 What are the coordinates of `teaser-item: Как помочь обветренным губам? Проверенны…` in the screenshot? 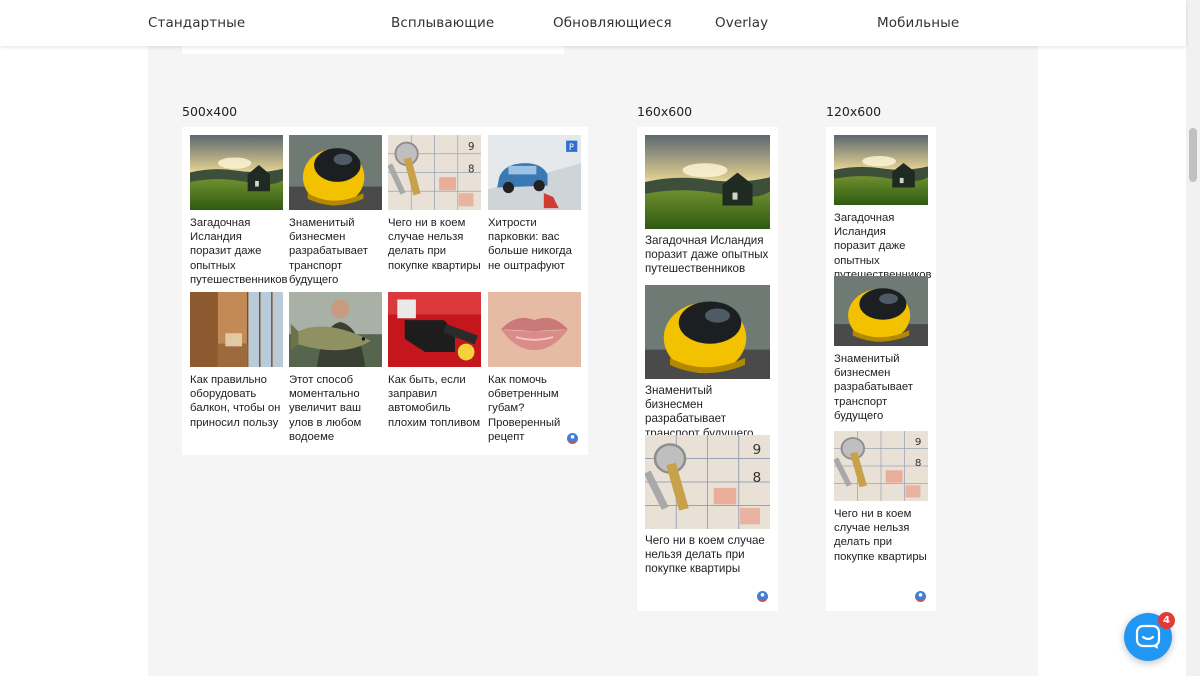 It's located at (534, 368).